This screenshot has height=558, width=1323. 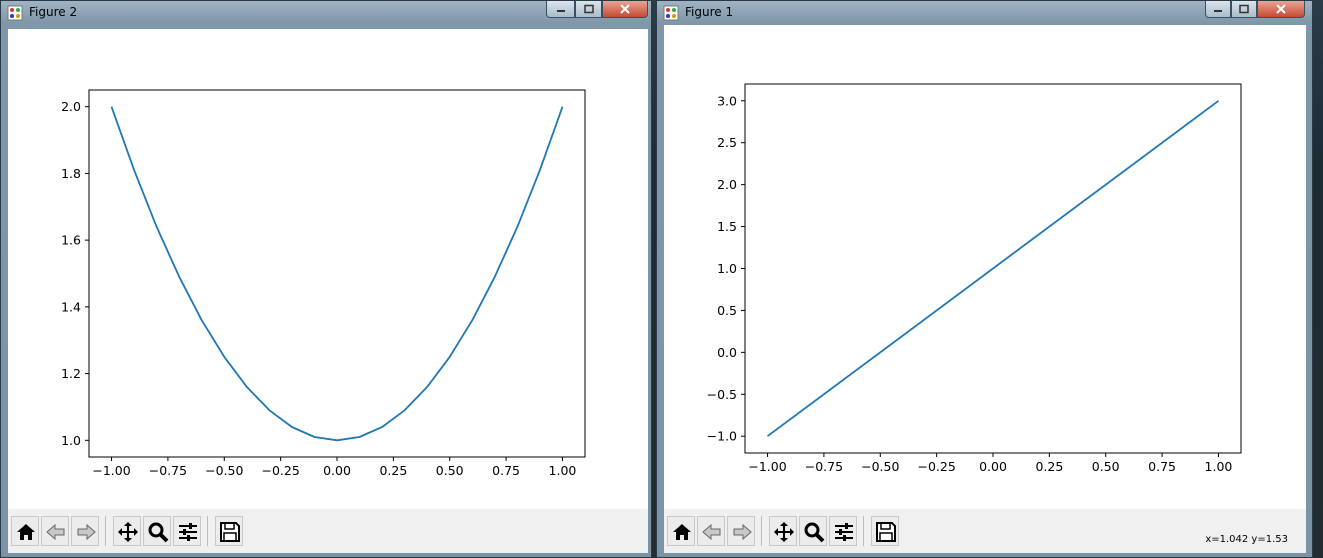 What do you see at coordinates (984, 12) in the screenshot?
I see `title-bar: Figure 1` at bounding box center [984, 12].